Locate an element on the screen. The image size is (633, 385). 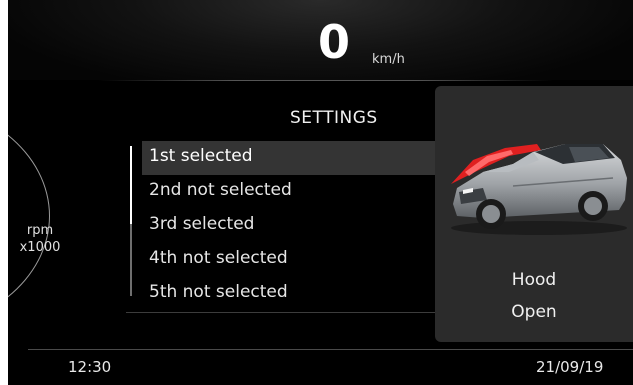
speed-unit: km/h is located at coordinates (388, 59).